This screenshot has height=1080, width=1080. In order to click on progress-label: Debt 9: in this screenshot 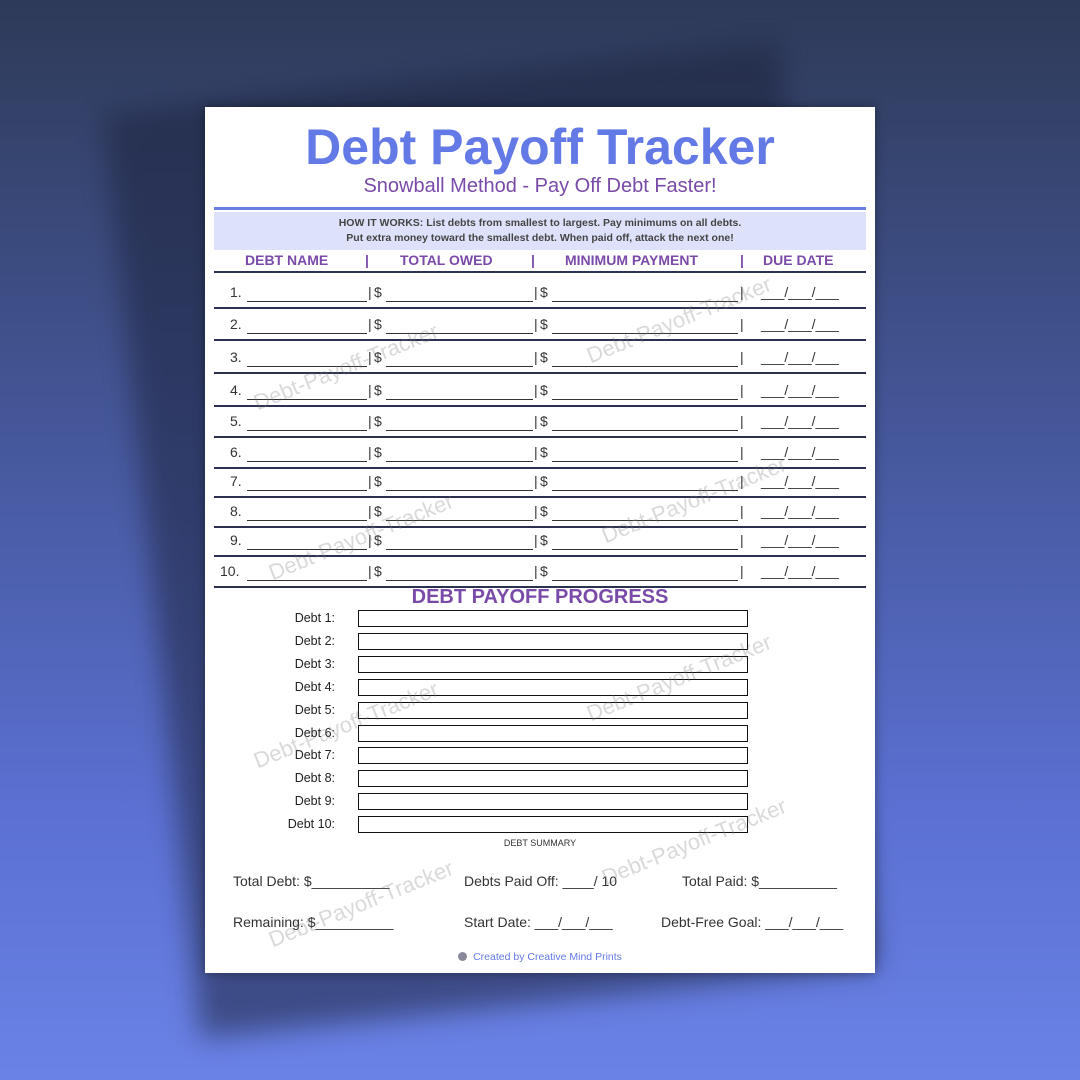, I will do `click(314, 801)`.